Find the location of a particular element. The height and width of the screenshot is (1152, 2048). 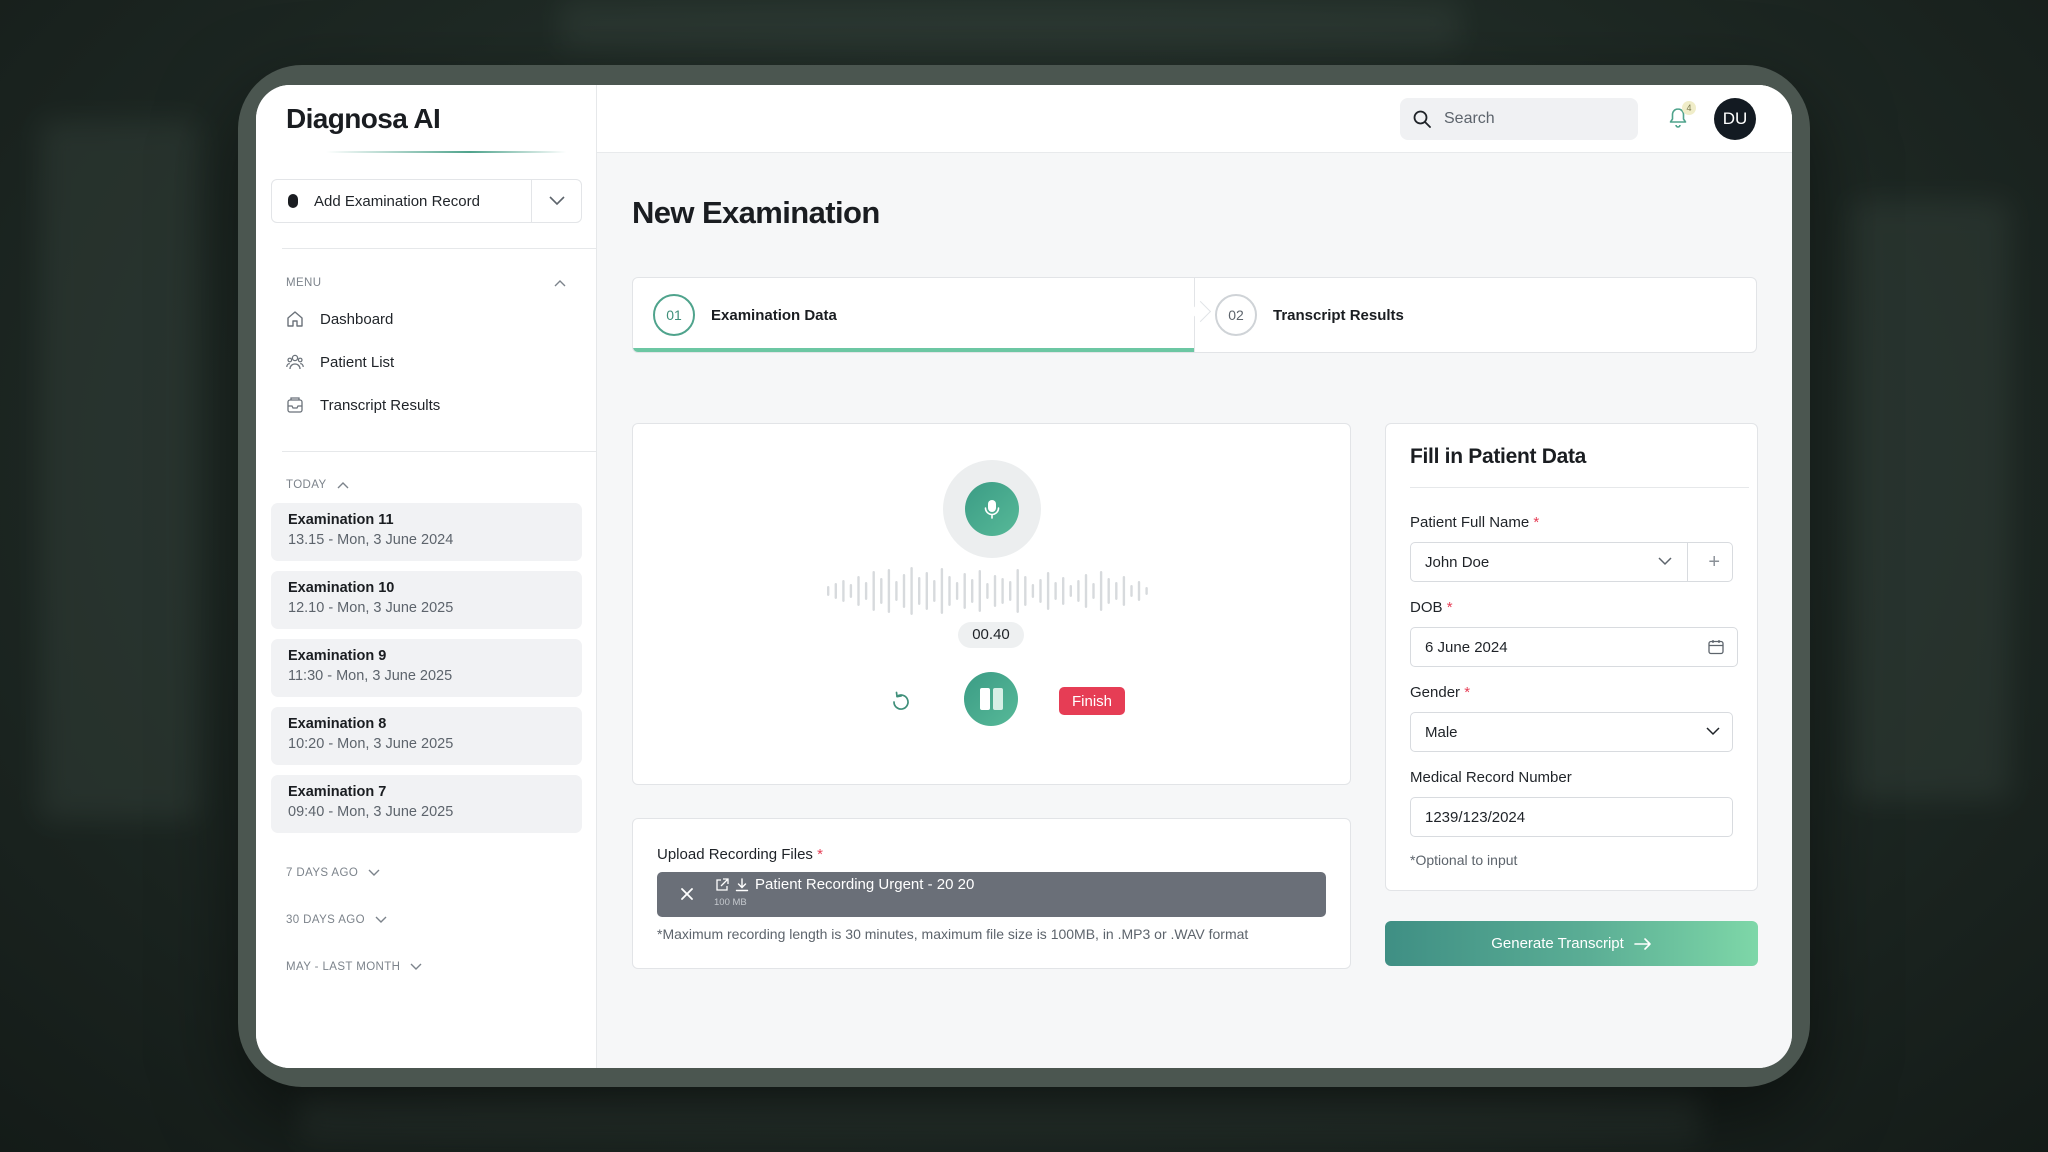

recording-timer: 00.40 is located at coordinates (991, 635).